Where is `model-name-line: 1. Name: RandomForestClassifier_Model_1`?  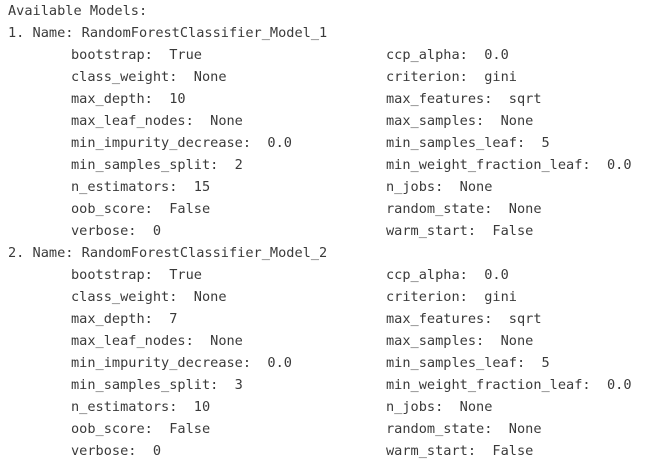
model-name-line: 1. Name: RandomForestClassifier_Model_1 is located at coordinates (168, 33).